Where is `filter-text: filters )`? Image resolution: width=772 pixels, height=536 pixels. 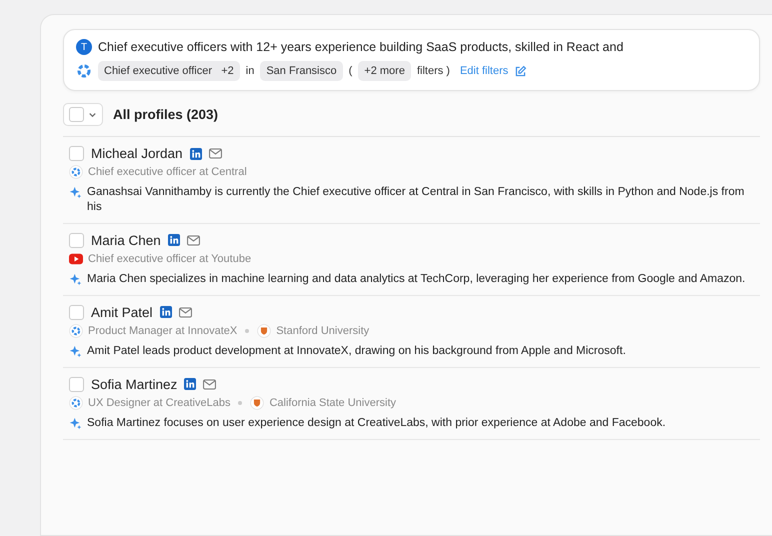 filter-text: filters ) is located at coordinates (433, 71).